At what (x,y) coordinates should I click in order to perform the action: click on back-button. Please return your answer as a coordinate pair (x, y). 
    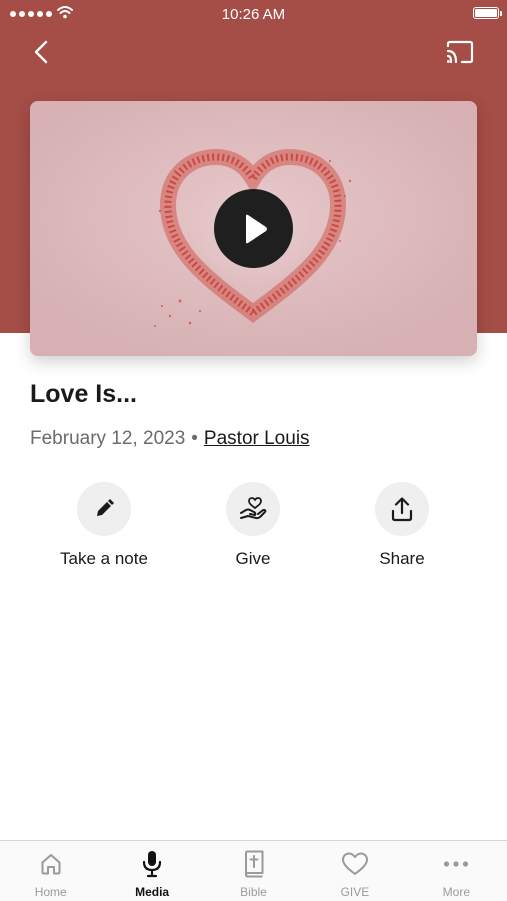
    Looking at the image, I should click on (41, 52).